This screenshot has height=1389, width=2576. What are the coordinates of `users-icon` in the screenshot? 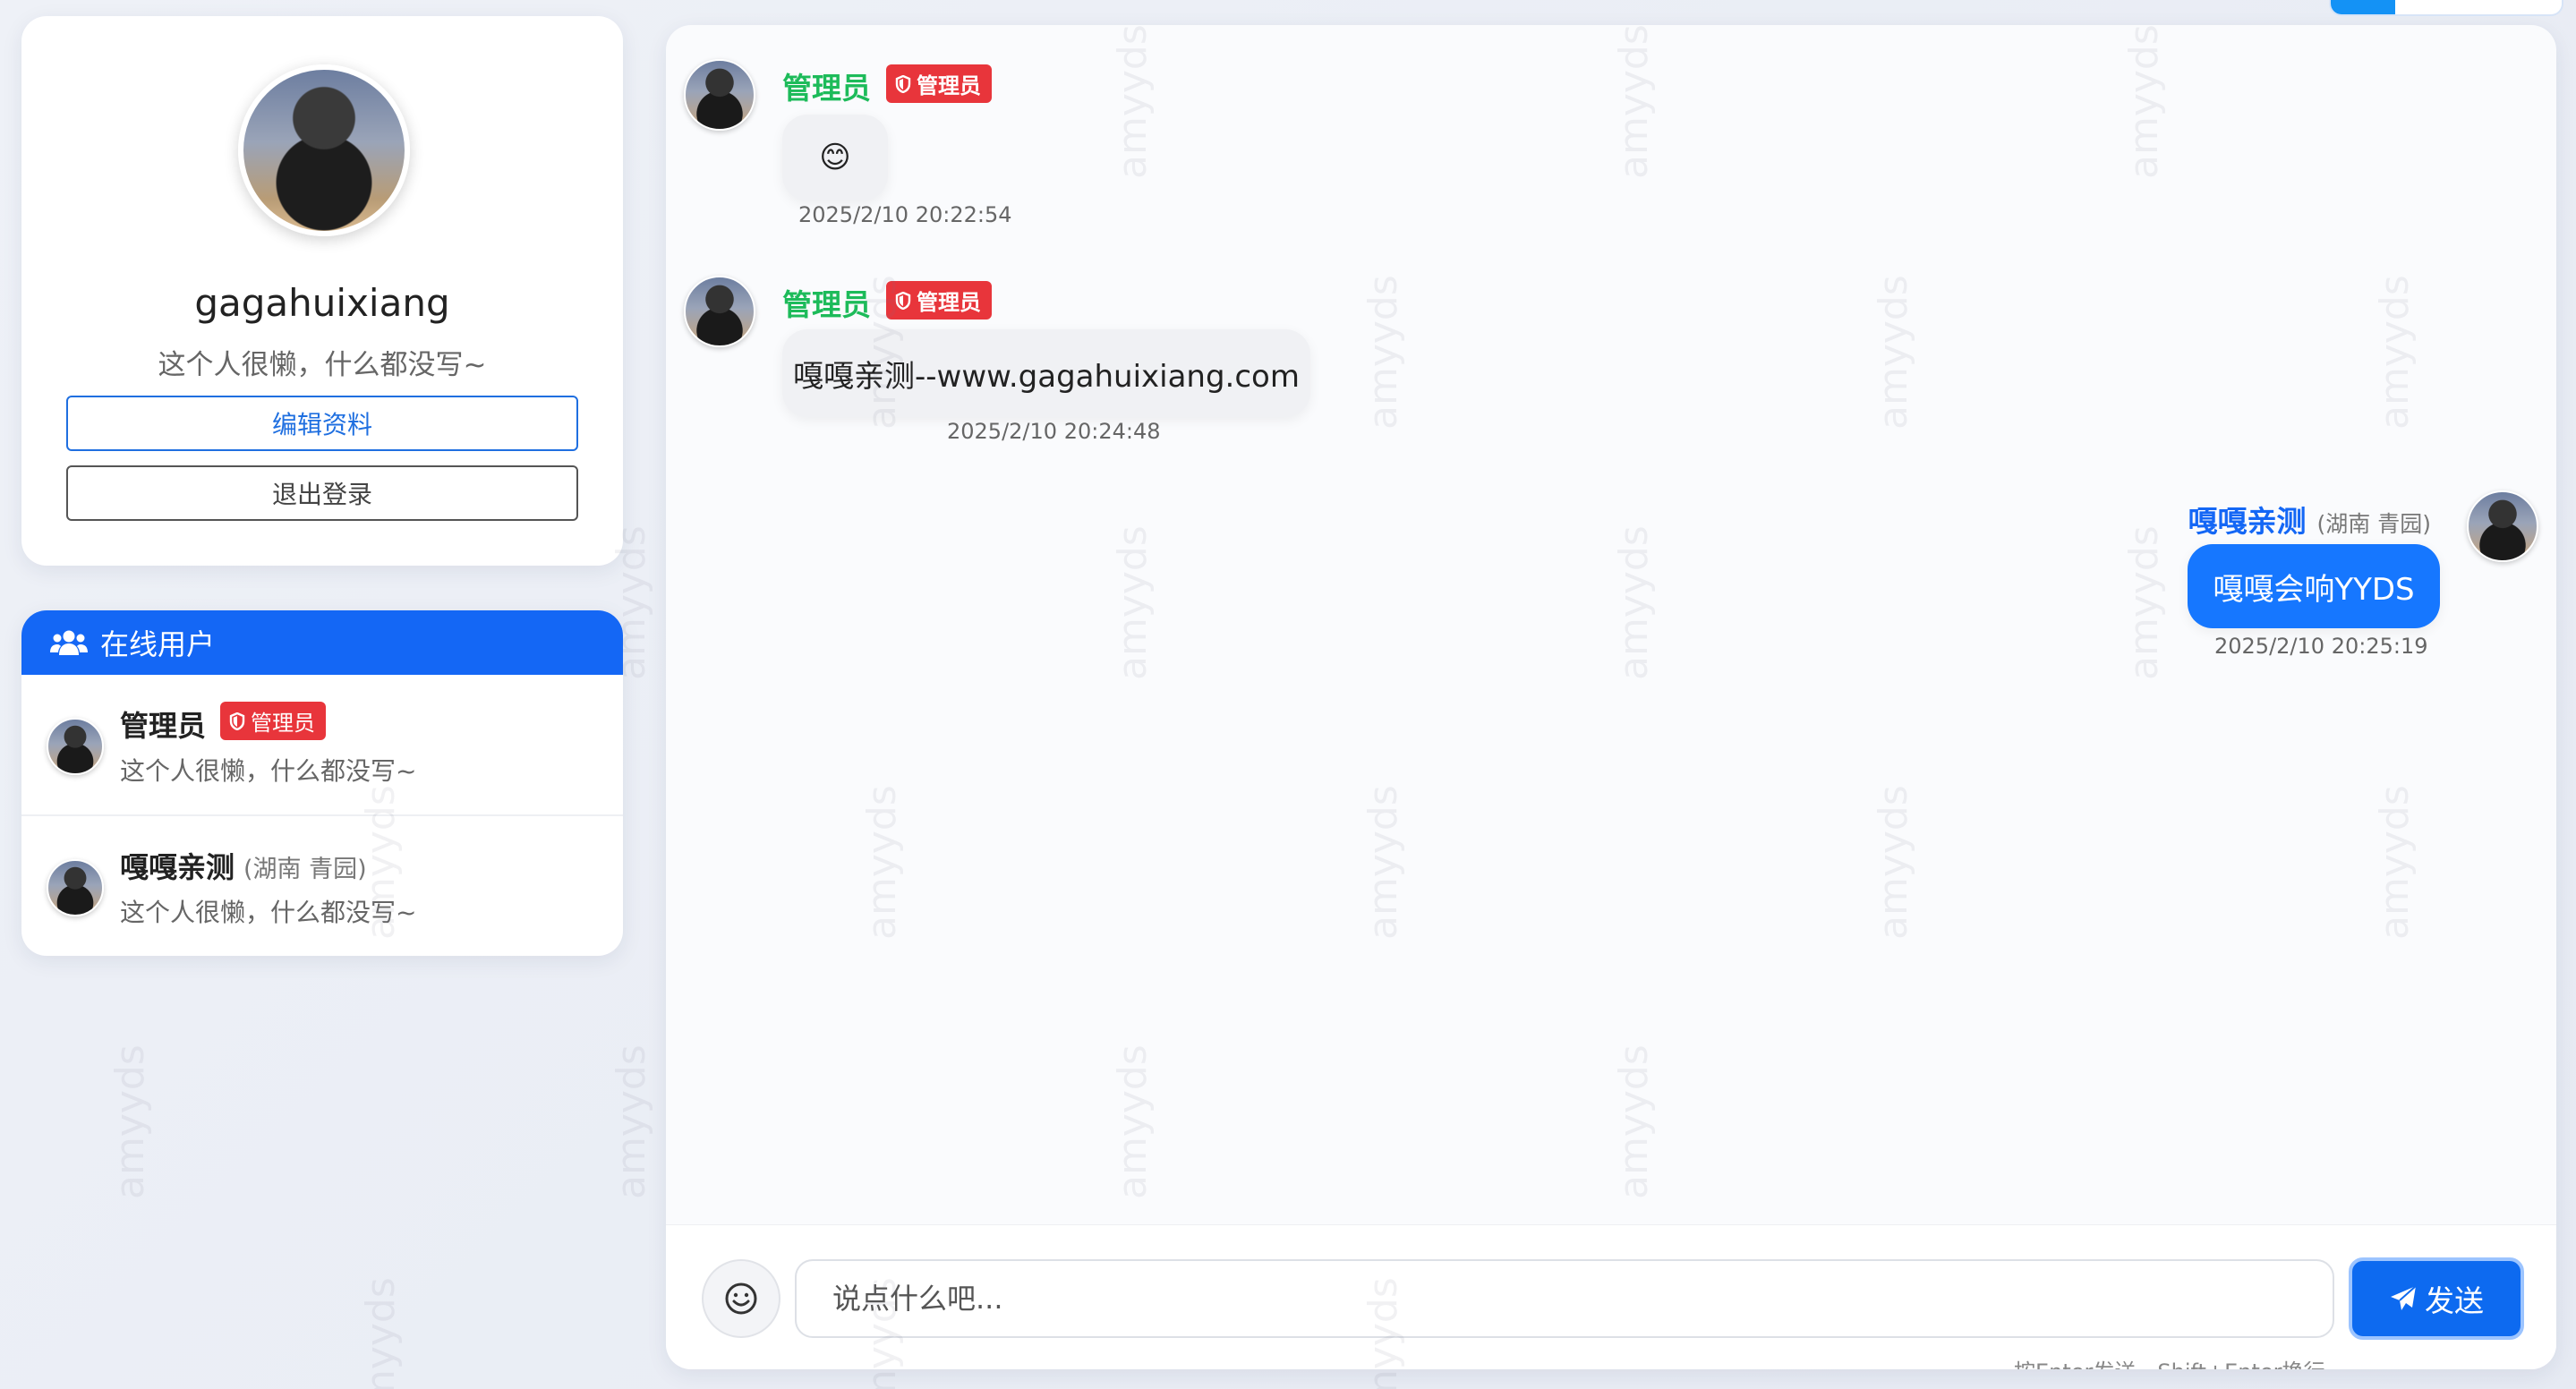 It's located at (69, 642).